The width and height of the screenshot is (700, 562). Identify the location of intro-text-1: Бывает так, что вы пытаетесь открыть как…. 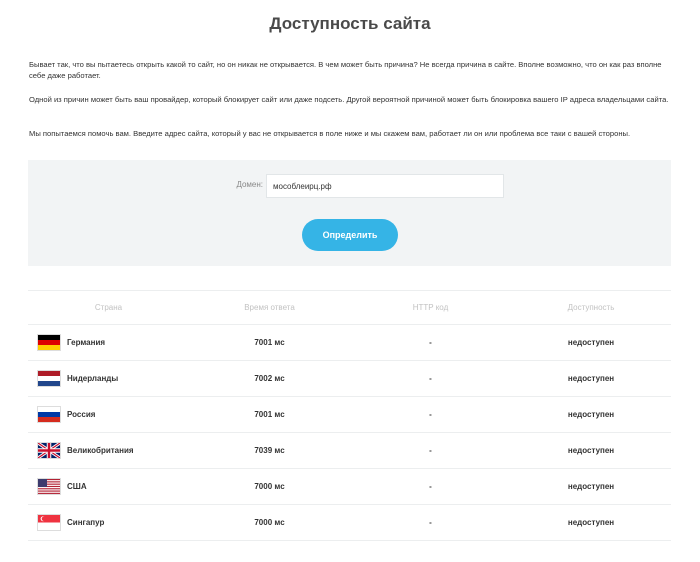
(345, 70).